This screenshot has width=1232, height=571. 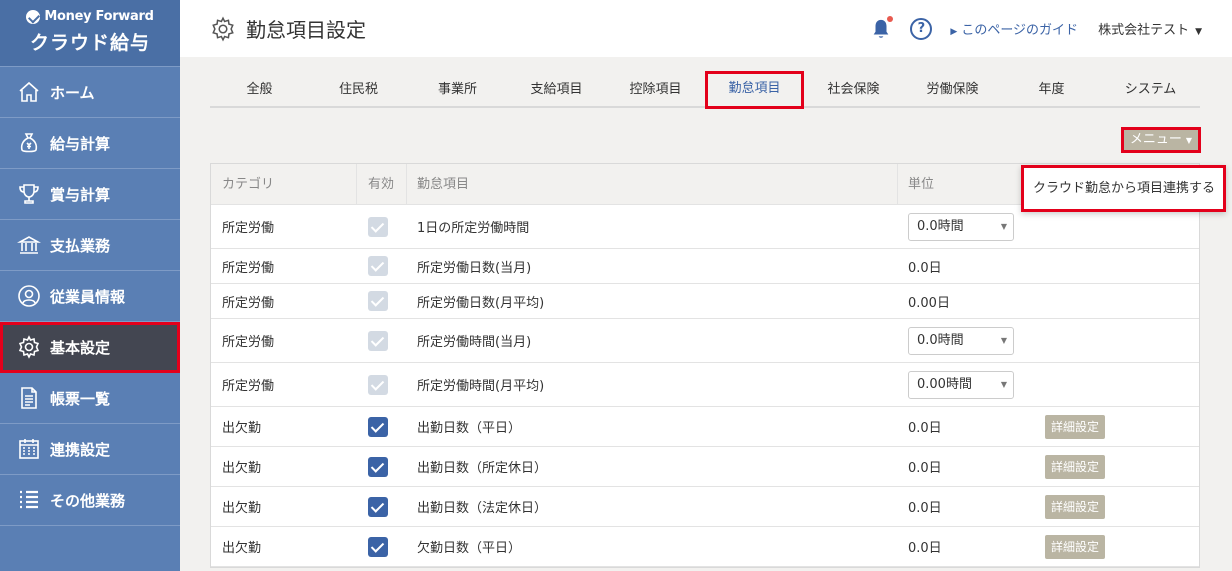 I want to click on tab-deduction-items: 控除項目, so click(x=655, y=89).